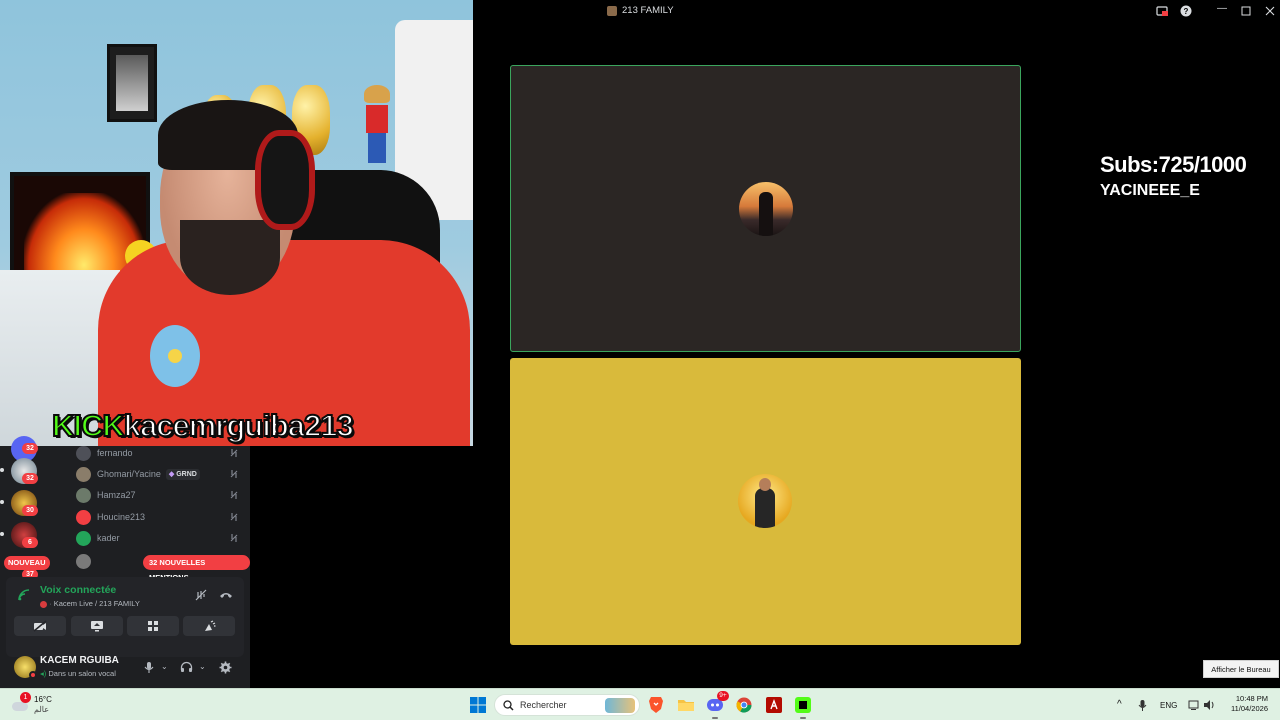  I want to click on headphones, so click(285, 180).